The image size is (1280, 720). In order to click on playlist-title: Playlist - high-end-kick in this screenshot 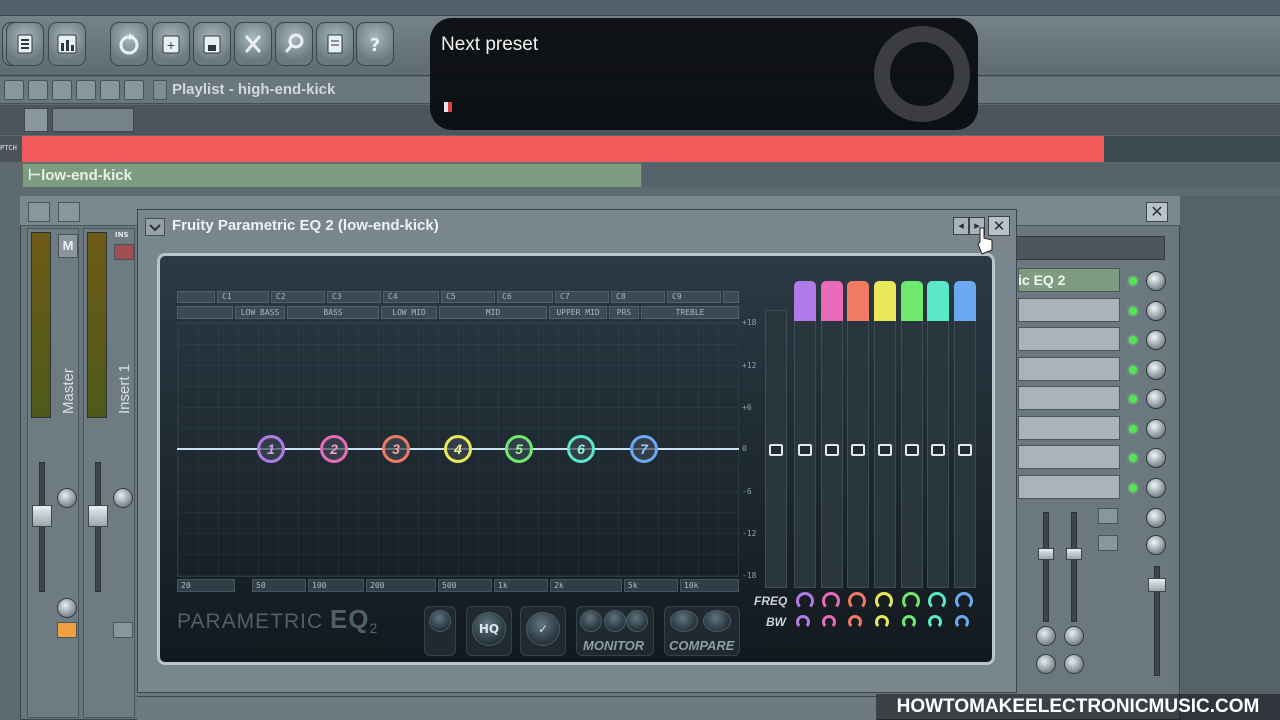, I will do `click(253, 89)`.